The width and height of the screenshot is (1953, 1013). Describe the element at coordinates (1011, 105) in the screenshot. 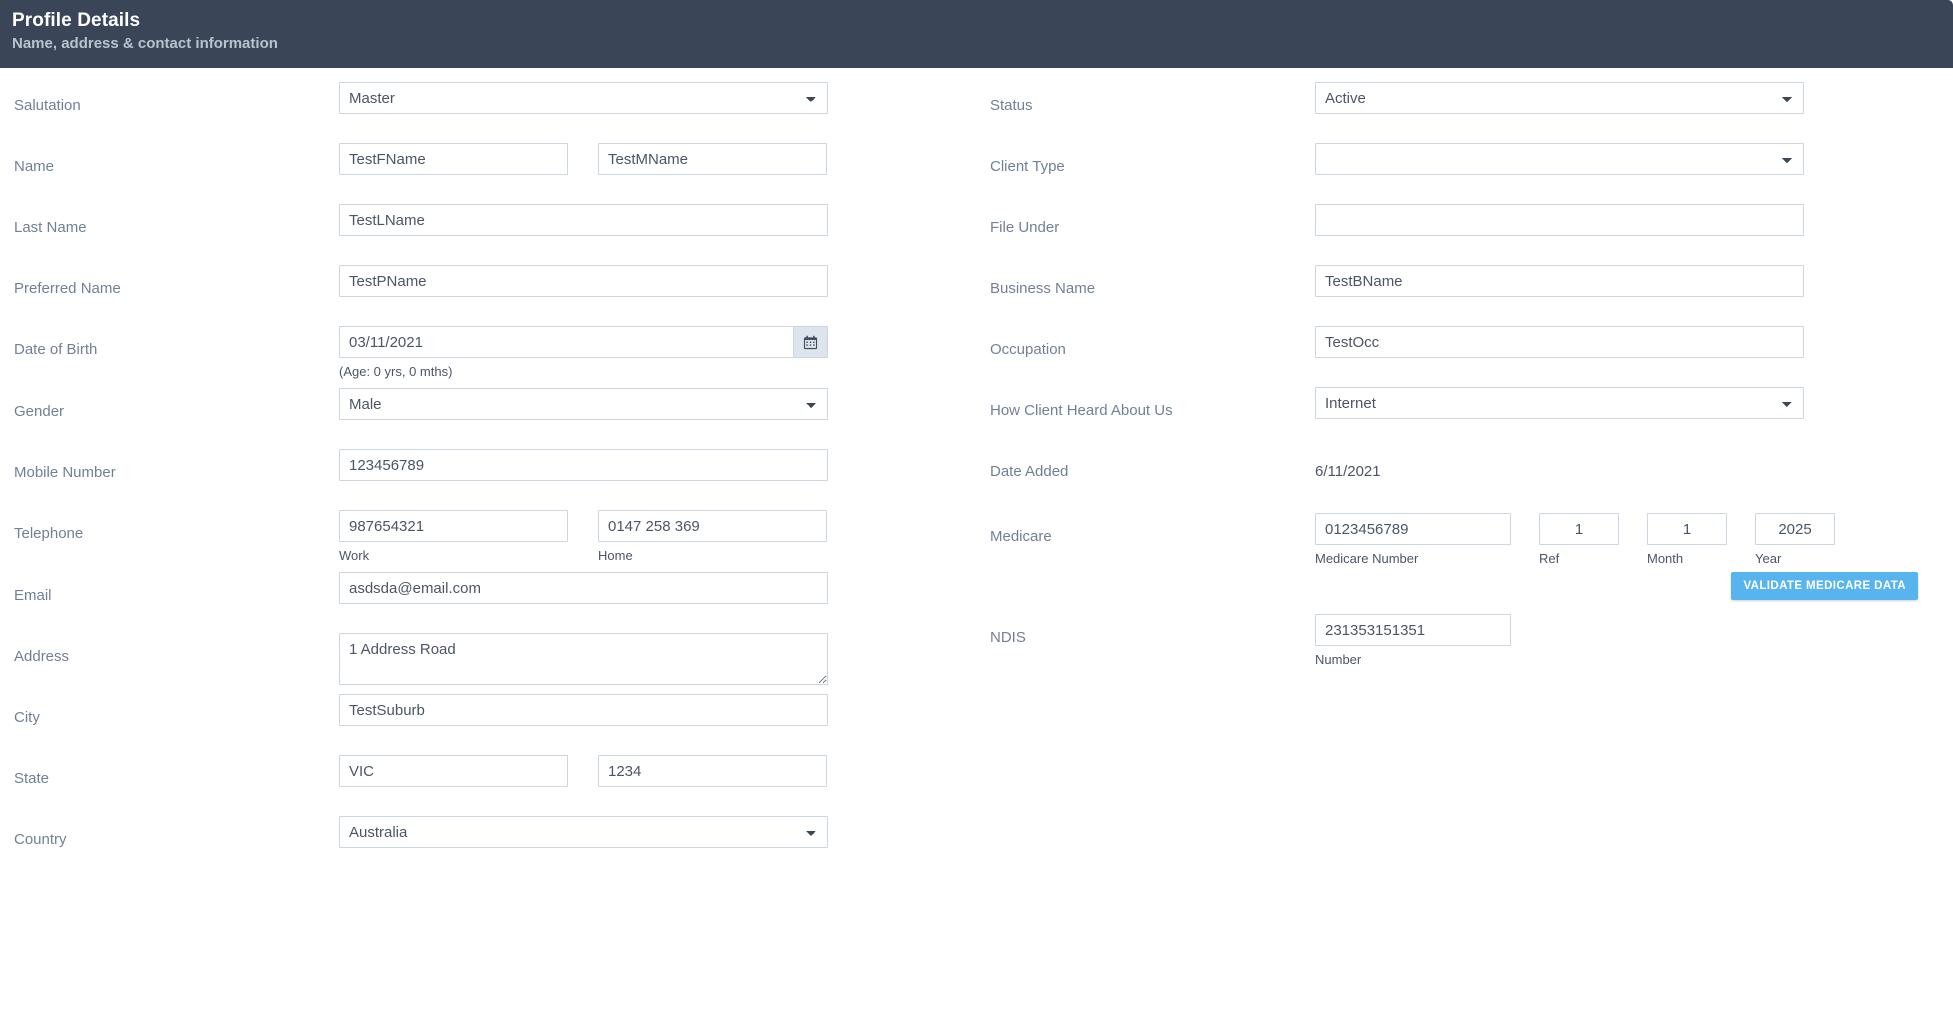

I see `label-status: Status` at that location.